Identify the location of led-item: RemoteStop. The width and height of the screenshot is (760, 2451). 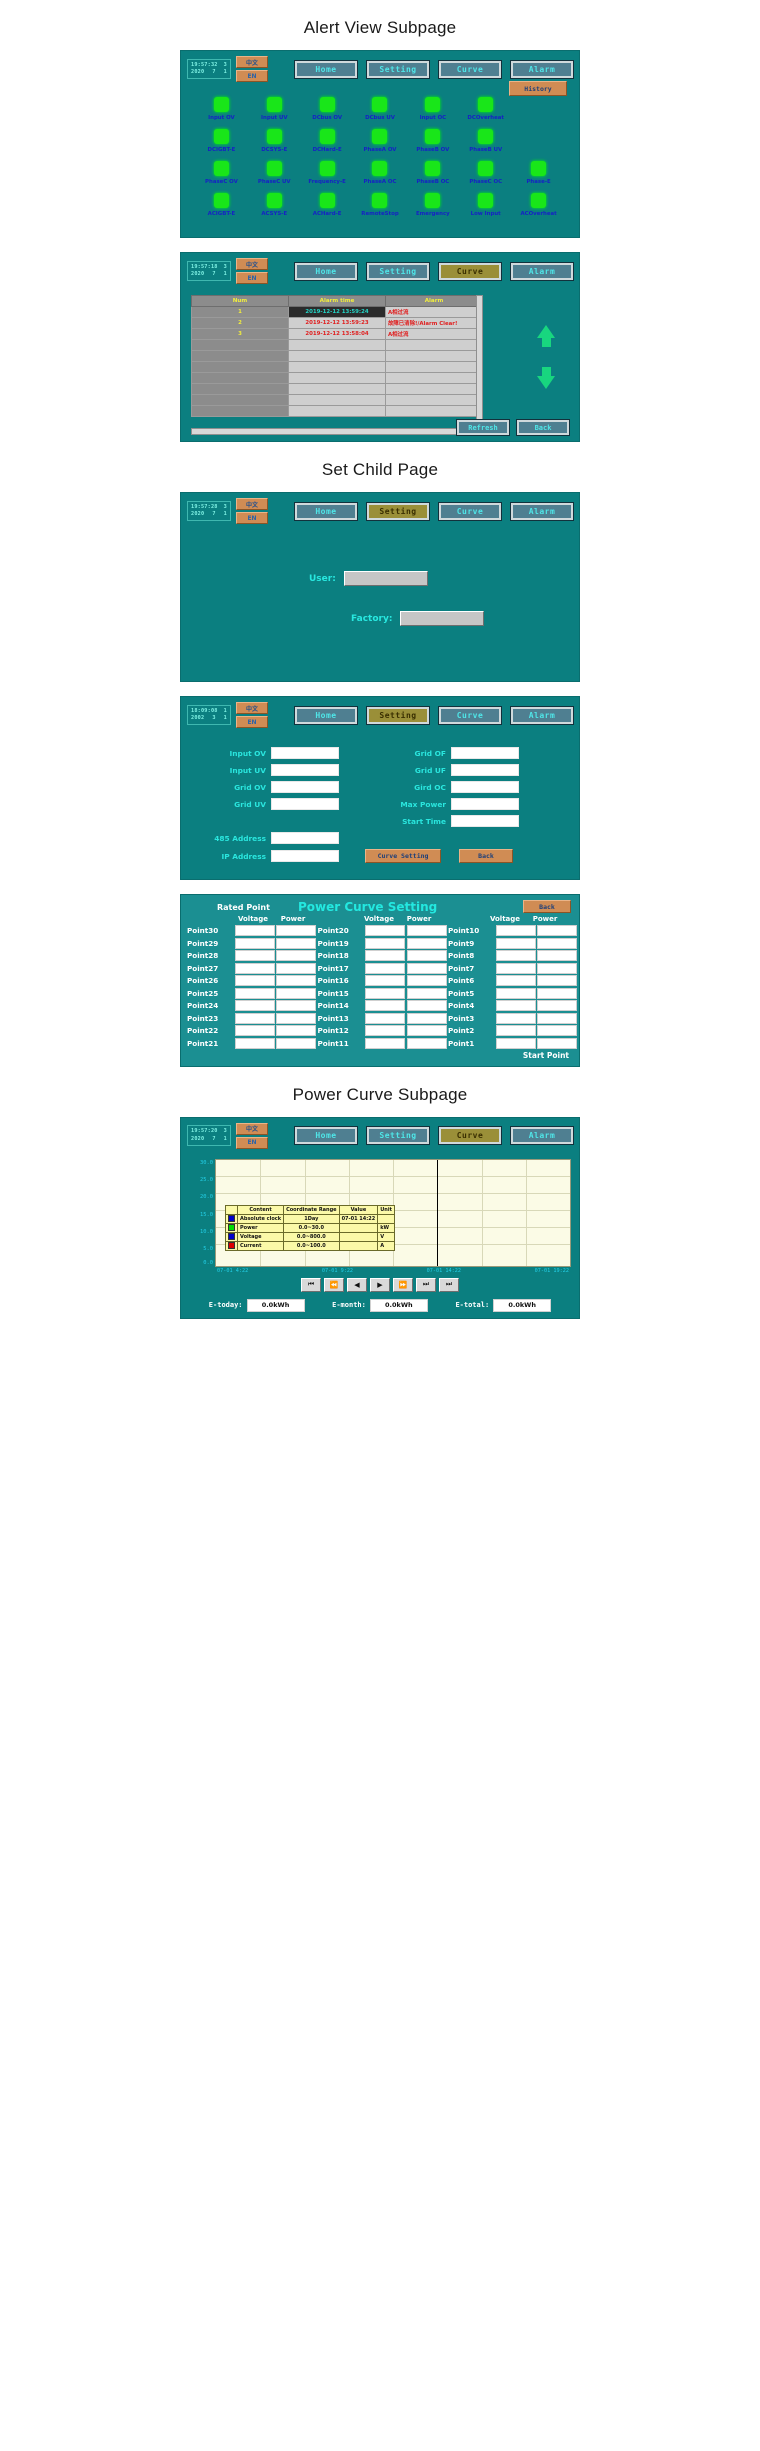
(380, 205).